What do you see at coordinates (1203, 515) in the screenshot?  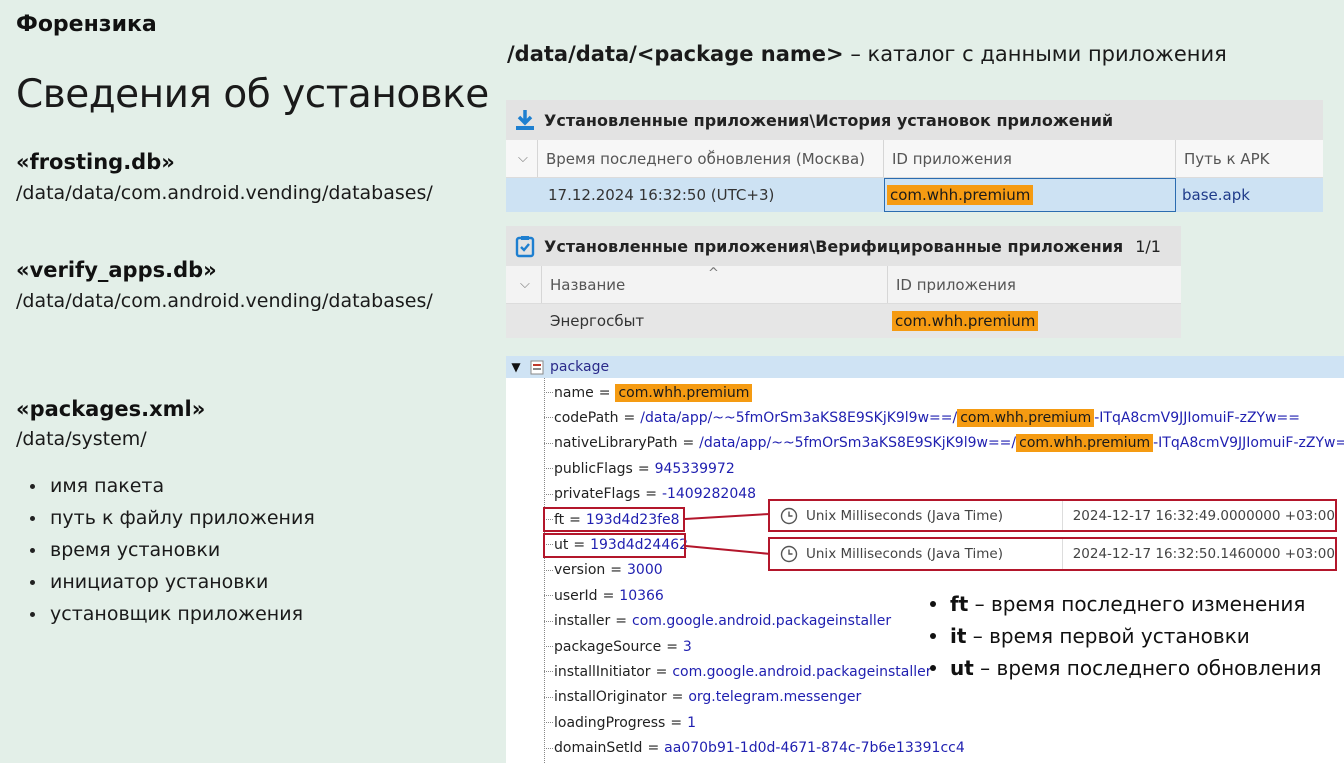 I see `ft-timestamp-value: 2024-12-17 16:32:49.0000000 +03:00` at bounding box center [1203, 515].